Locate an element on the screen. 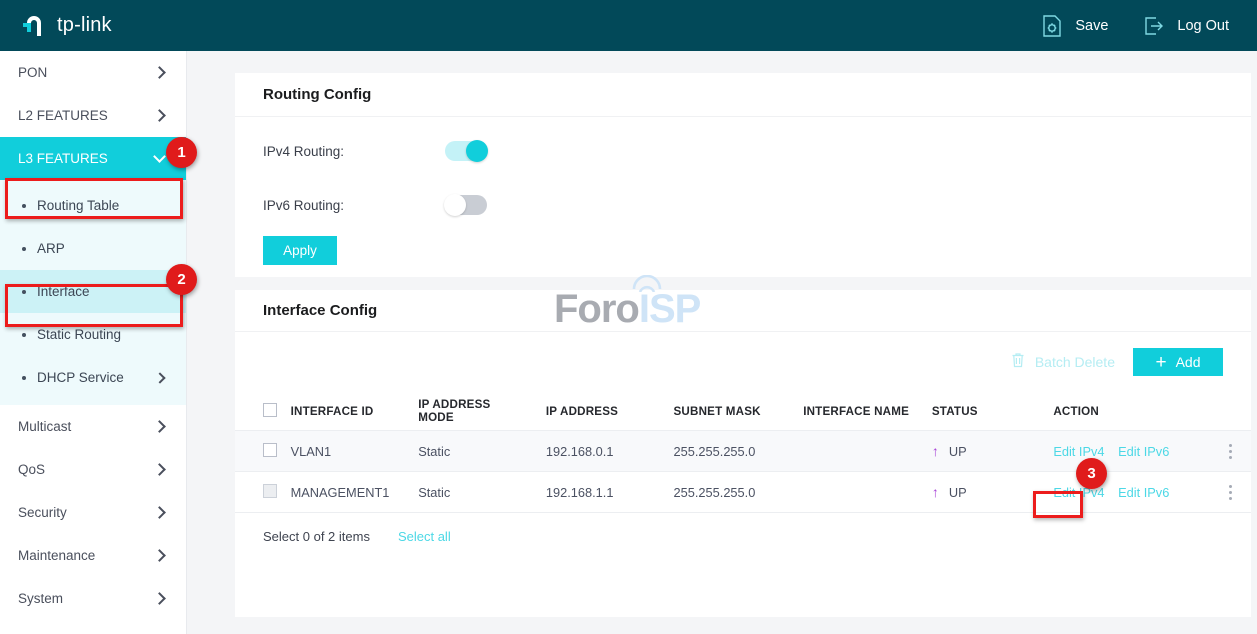  sidebar-item-maintenance: Maintenance is located at coordinates (93, 555).